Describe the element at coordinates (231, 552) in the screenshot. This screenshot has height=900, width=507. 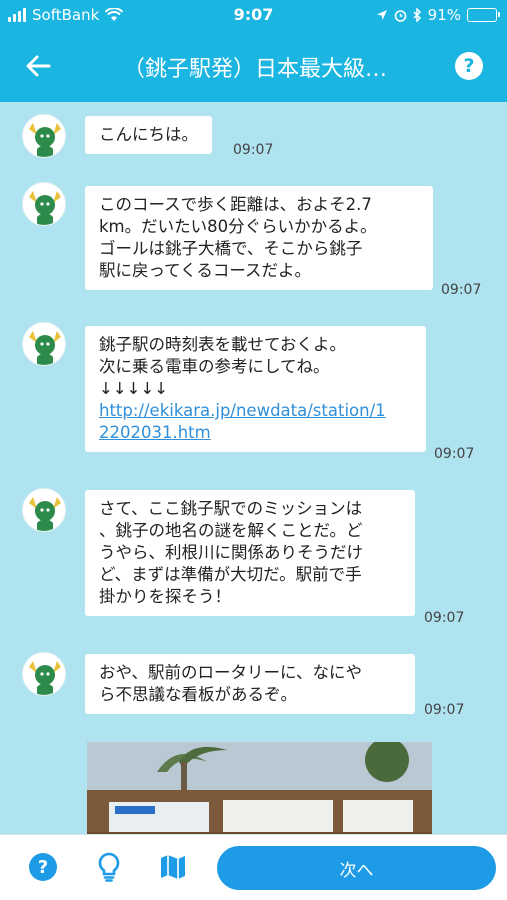
I see `message-line: うやら、利根川に関係ありそうだけ` at that location.